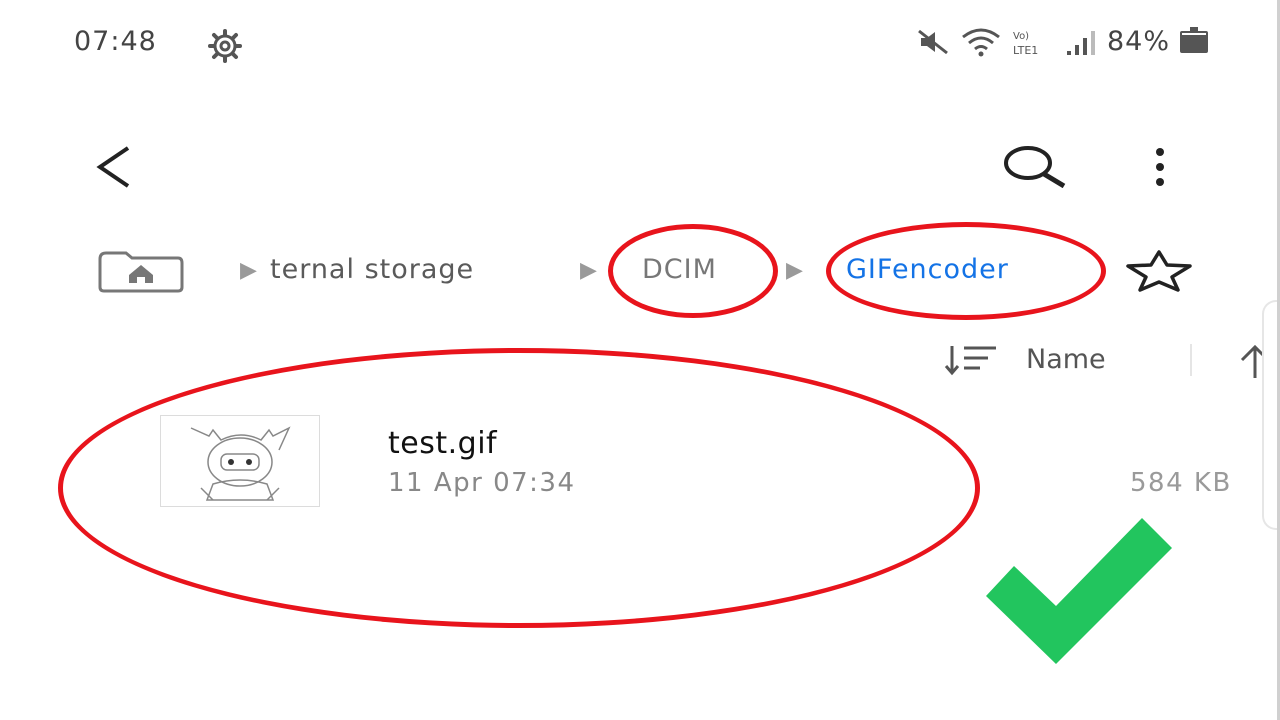 This screenshot has height=720, width=1280. I want to click on back-icon, so click(115, 167).